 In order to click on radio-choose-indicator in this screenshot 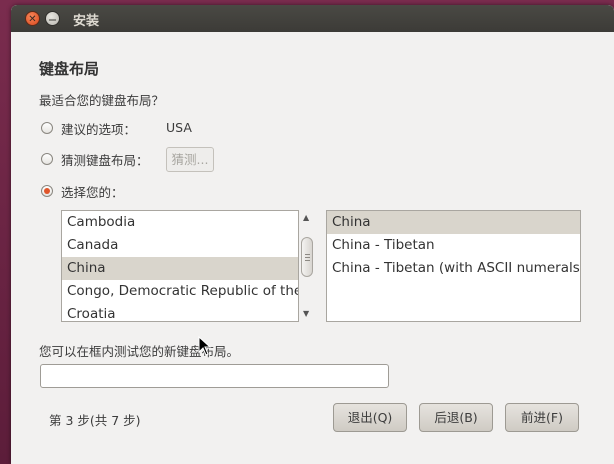, I will do `click(47, 191)`.